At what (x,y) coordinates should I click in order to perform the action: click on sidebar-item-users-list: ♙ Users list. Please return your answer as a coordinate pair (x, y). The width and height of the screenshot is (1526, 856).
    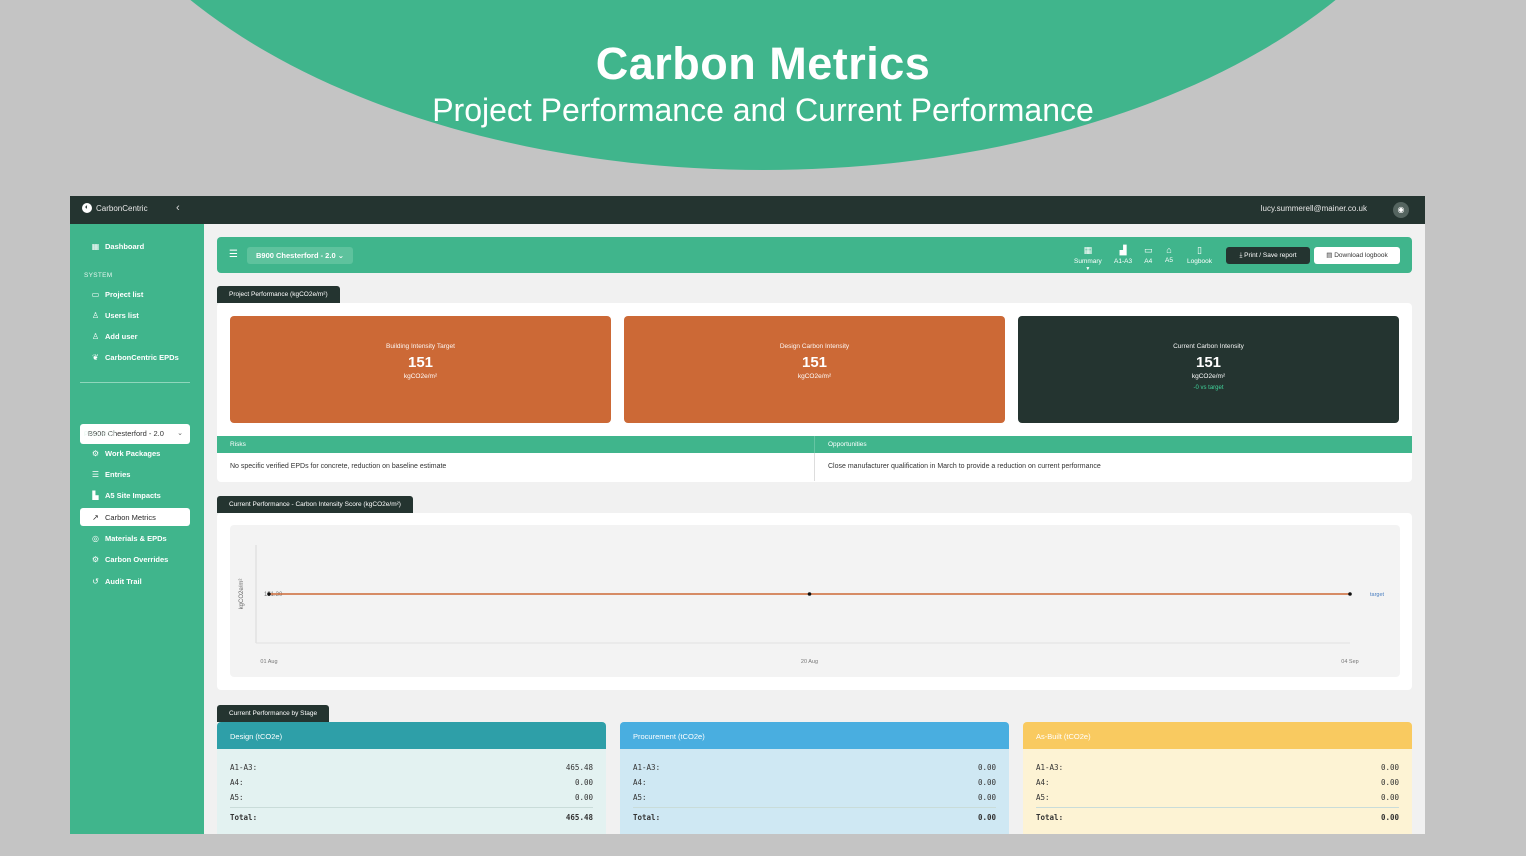
    Looking at the image, I should click on (135, 315).